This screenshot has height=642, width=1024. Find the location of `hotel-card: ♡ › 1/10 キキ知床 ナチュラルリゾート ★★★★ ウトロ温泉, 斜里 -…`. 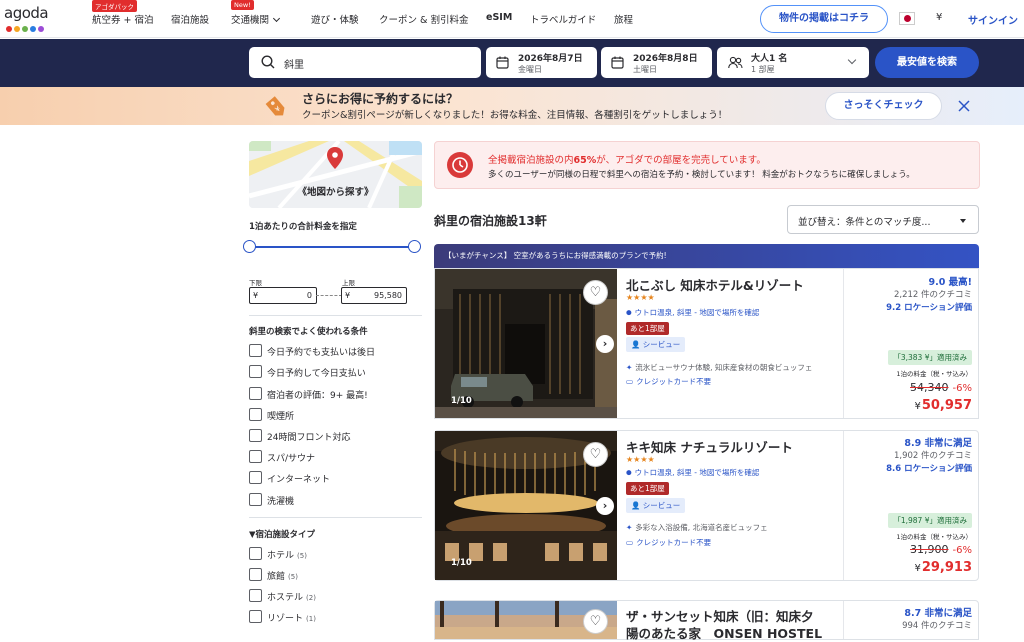

hotel-card: ♡ › 1/10 キキ知床 ナチュラルリゾート ★★★★ ウトロ温泉, 斜里 -… is located at coordinates (706, 505).